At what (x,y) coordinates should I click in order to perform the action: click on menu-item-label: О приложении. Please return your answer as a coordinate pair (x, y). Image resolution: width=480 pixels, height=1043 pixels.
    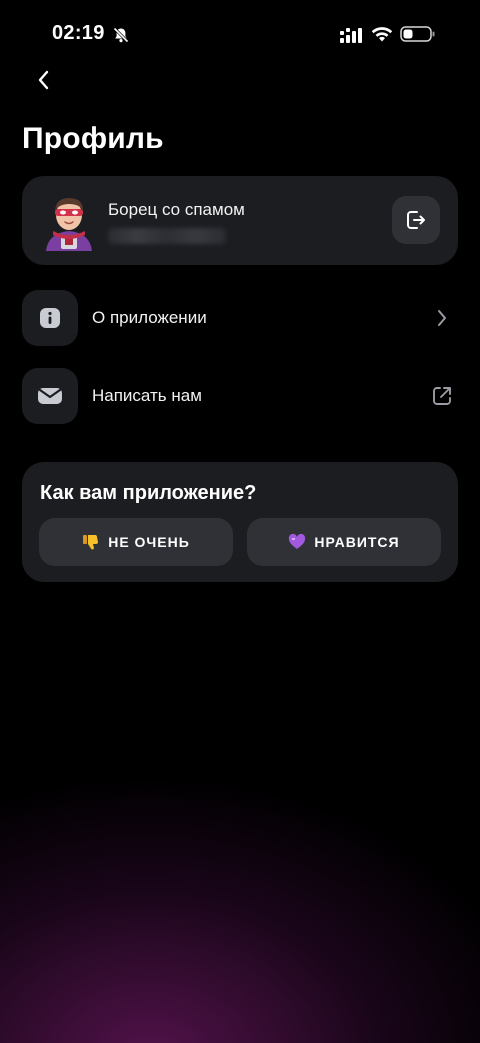
    Looking at the image, I should click on (149, 317).